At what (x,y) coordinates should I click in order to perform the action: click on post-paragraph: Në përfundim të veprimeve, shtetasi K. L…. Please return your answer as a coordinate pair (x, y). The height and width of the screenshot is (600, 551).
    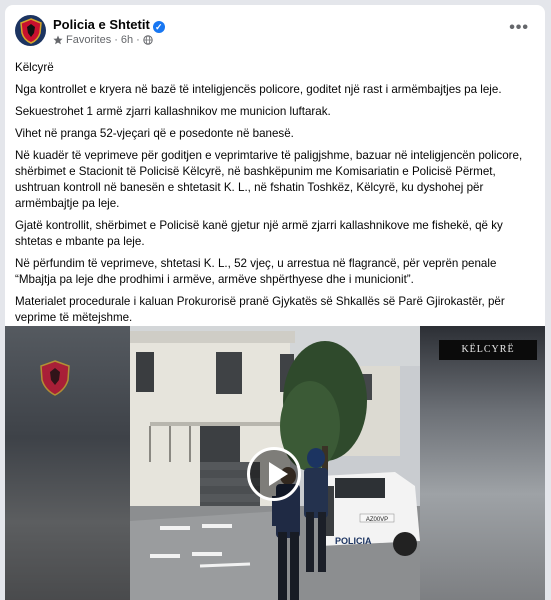
    Looking at the image, I should click on (256, 271).